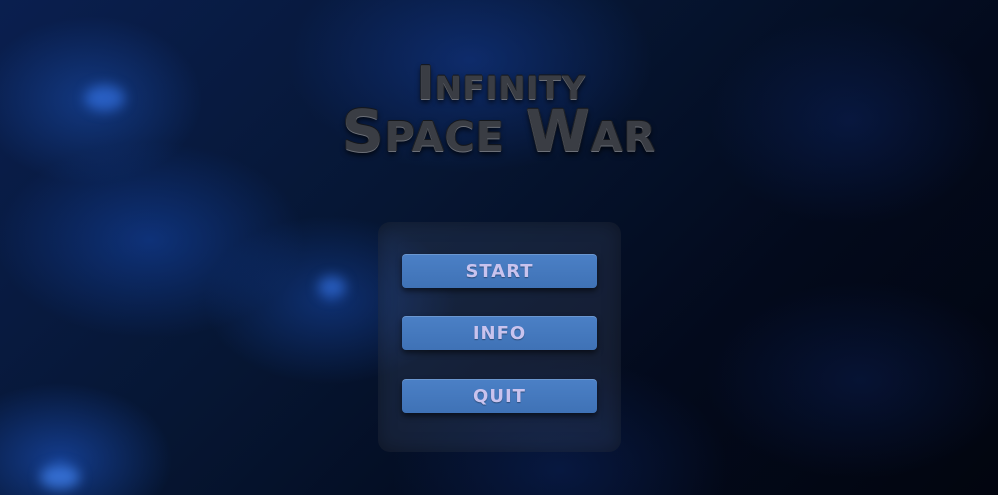 The image size is (998, 495). I want to click on quit-button: QUIT, so click(499, 396).